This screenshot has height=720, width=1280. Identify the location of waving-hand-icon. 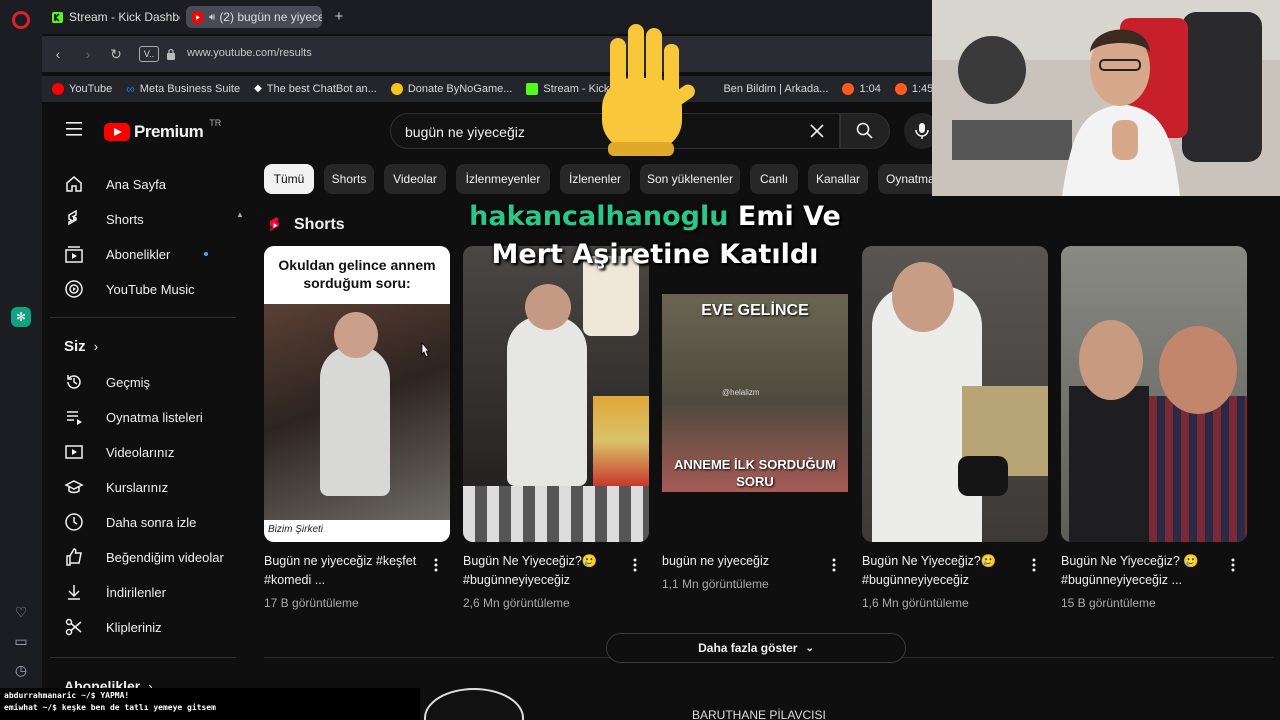
(648, 90).